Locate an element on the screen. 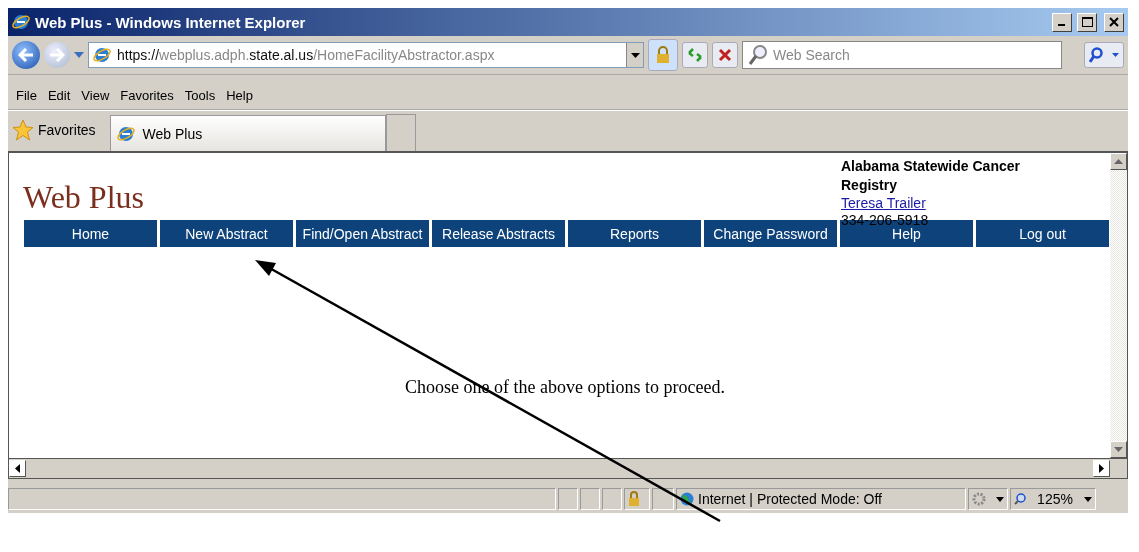  star-icon is located at coordinates (23, 130).